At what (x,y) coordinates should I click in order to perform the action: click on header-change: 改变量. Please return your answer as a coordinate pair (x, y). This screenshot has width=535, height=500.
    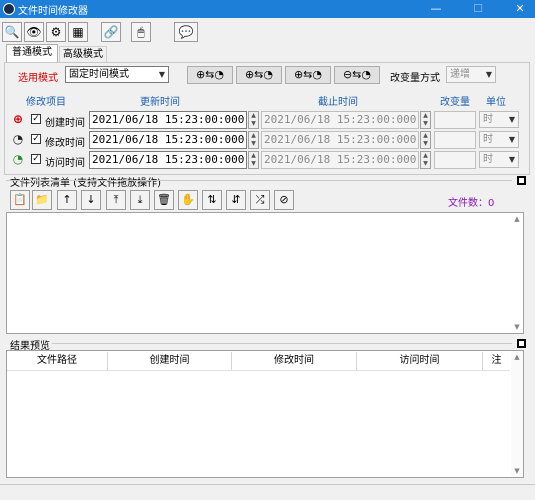
    Looking at the image, I should click on (455, 102).